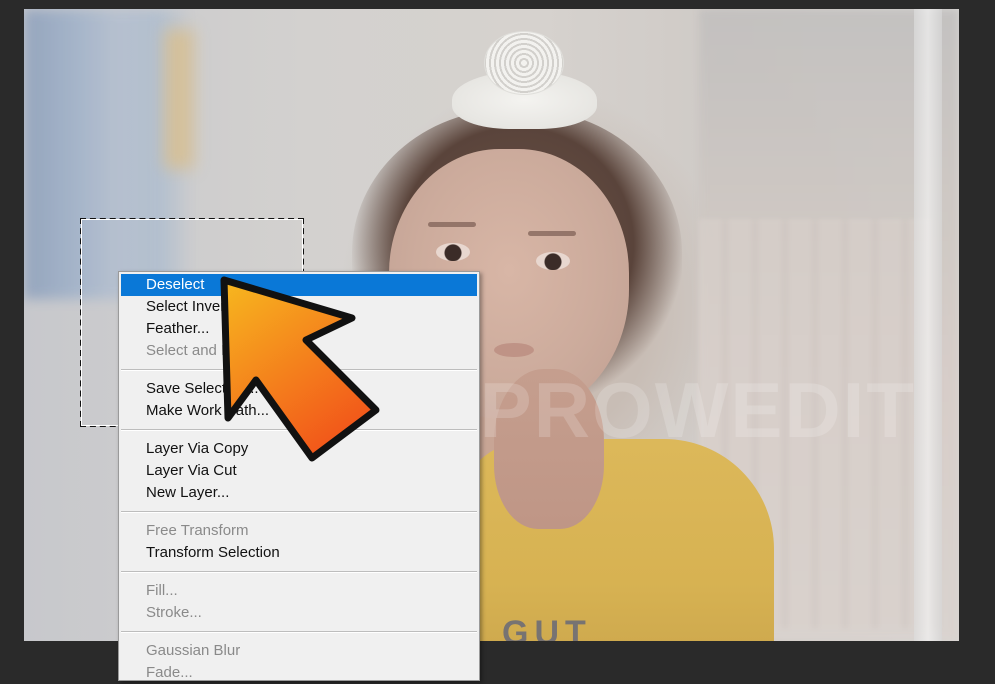 This screenshot has height=684, width=995. Describe the element at coordinates (179, 99) in the screenshot. I see `background-curtain-stripe` at that location.